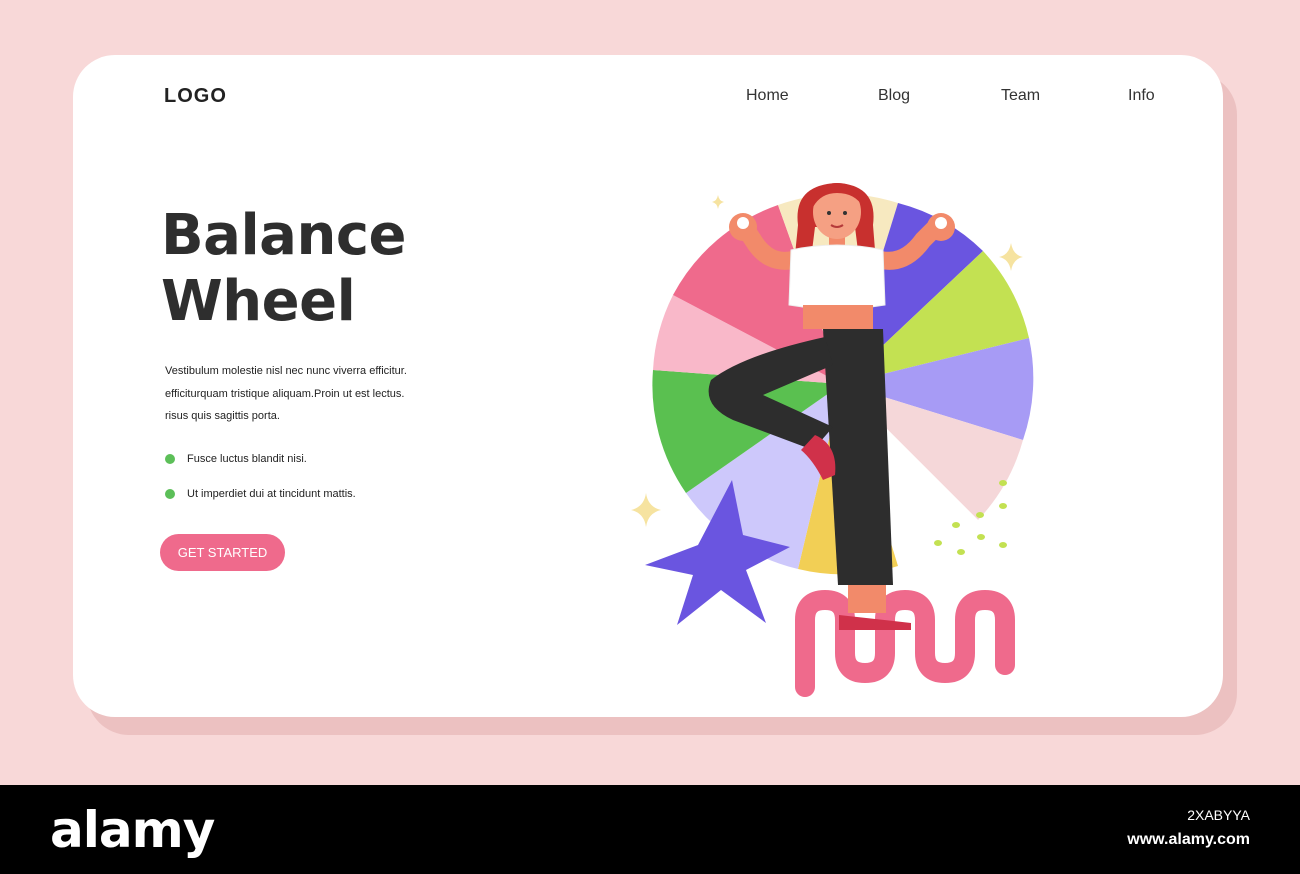  Describe the element at coordinates (648, 99) in the screenshot. I see `top-nav: Home Blog Team Info` at that location.